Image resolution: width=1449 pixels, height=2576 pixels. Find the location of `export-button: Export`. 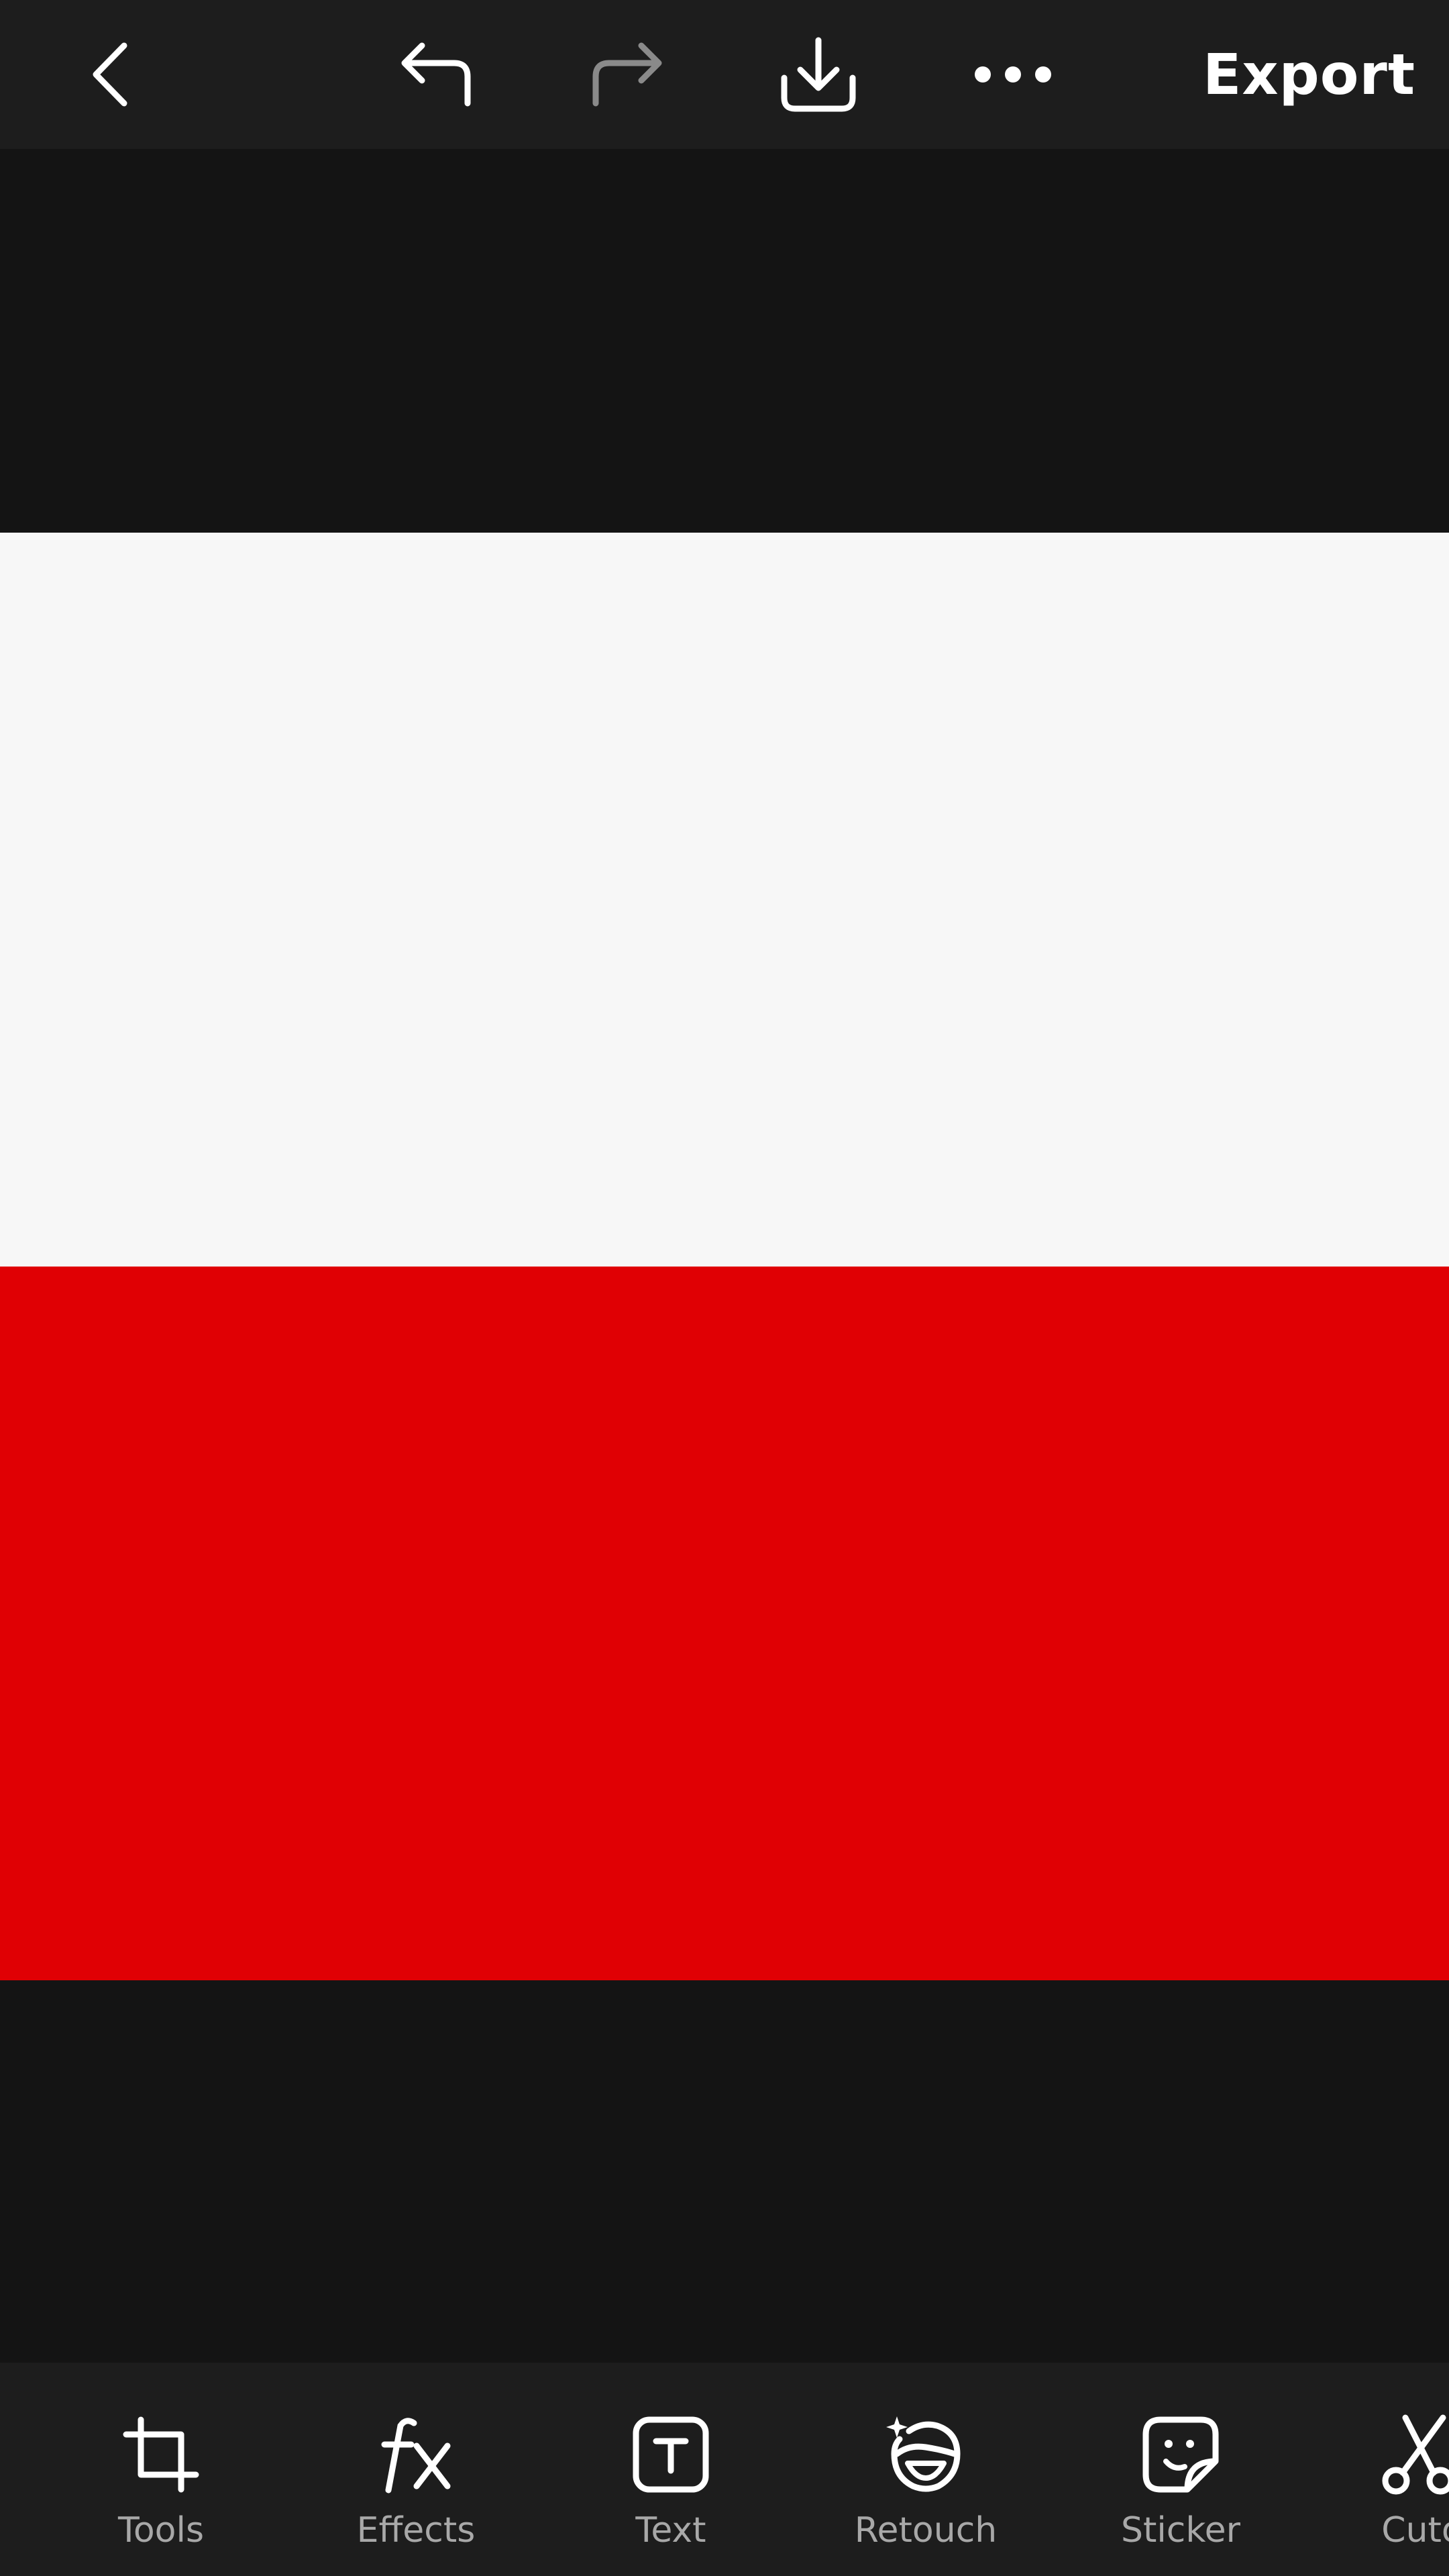

export-button: Export is located at coordinates (1309, 74).